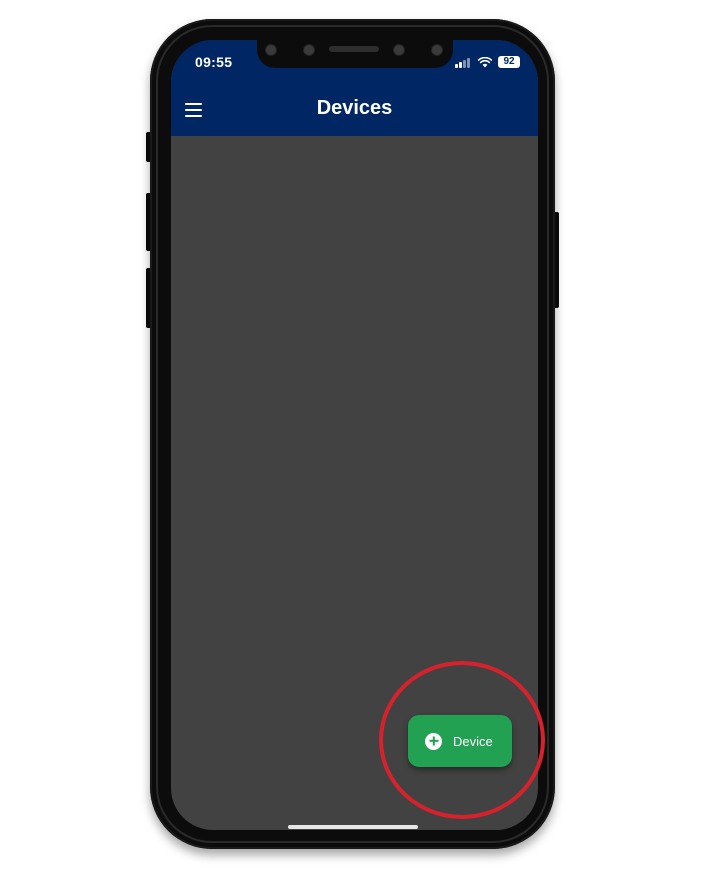 Image resolution: width=704 pixels, height=876 pixels. What do you see at coordinates (353, 827) in the screenshot?
I see `home-indicator` at bounding box center [353, 827].